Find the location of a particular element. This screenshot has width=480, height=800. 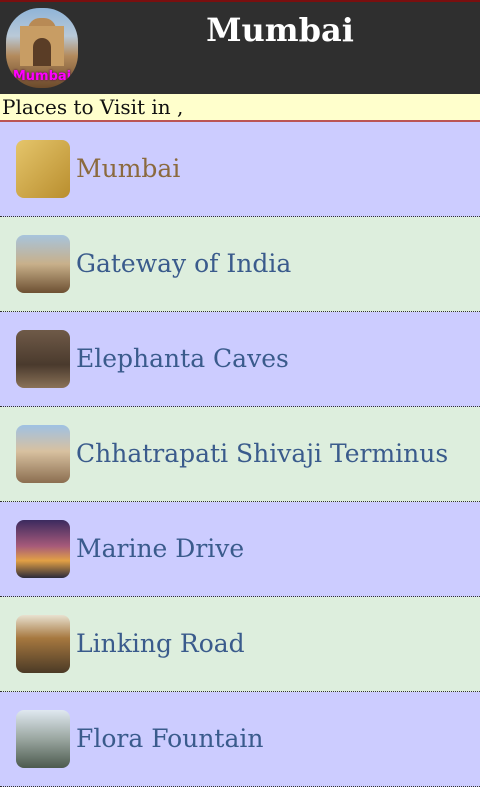

list-item-elephanta-caves: Elephanta Caves is located at coordinates (240, 359).